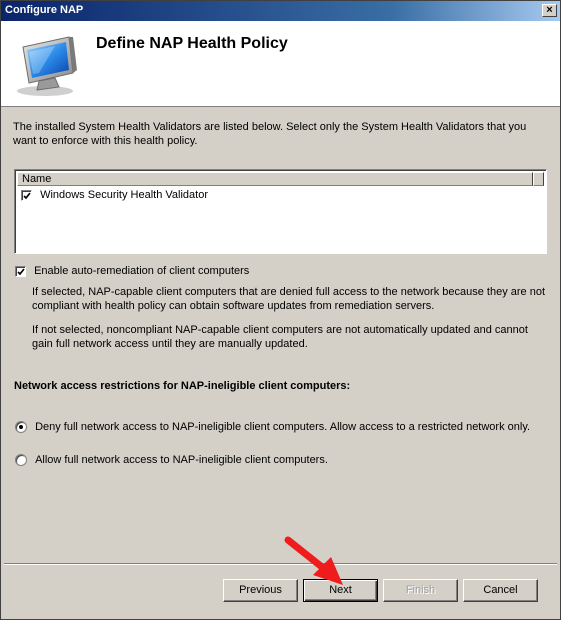  I want to click on validator-label: Windows Security Health Validator, so click(124, 195).